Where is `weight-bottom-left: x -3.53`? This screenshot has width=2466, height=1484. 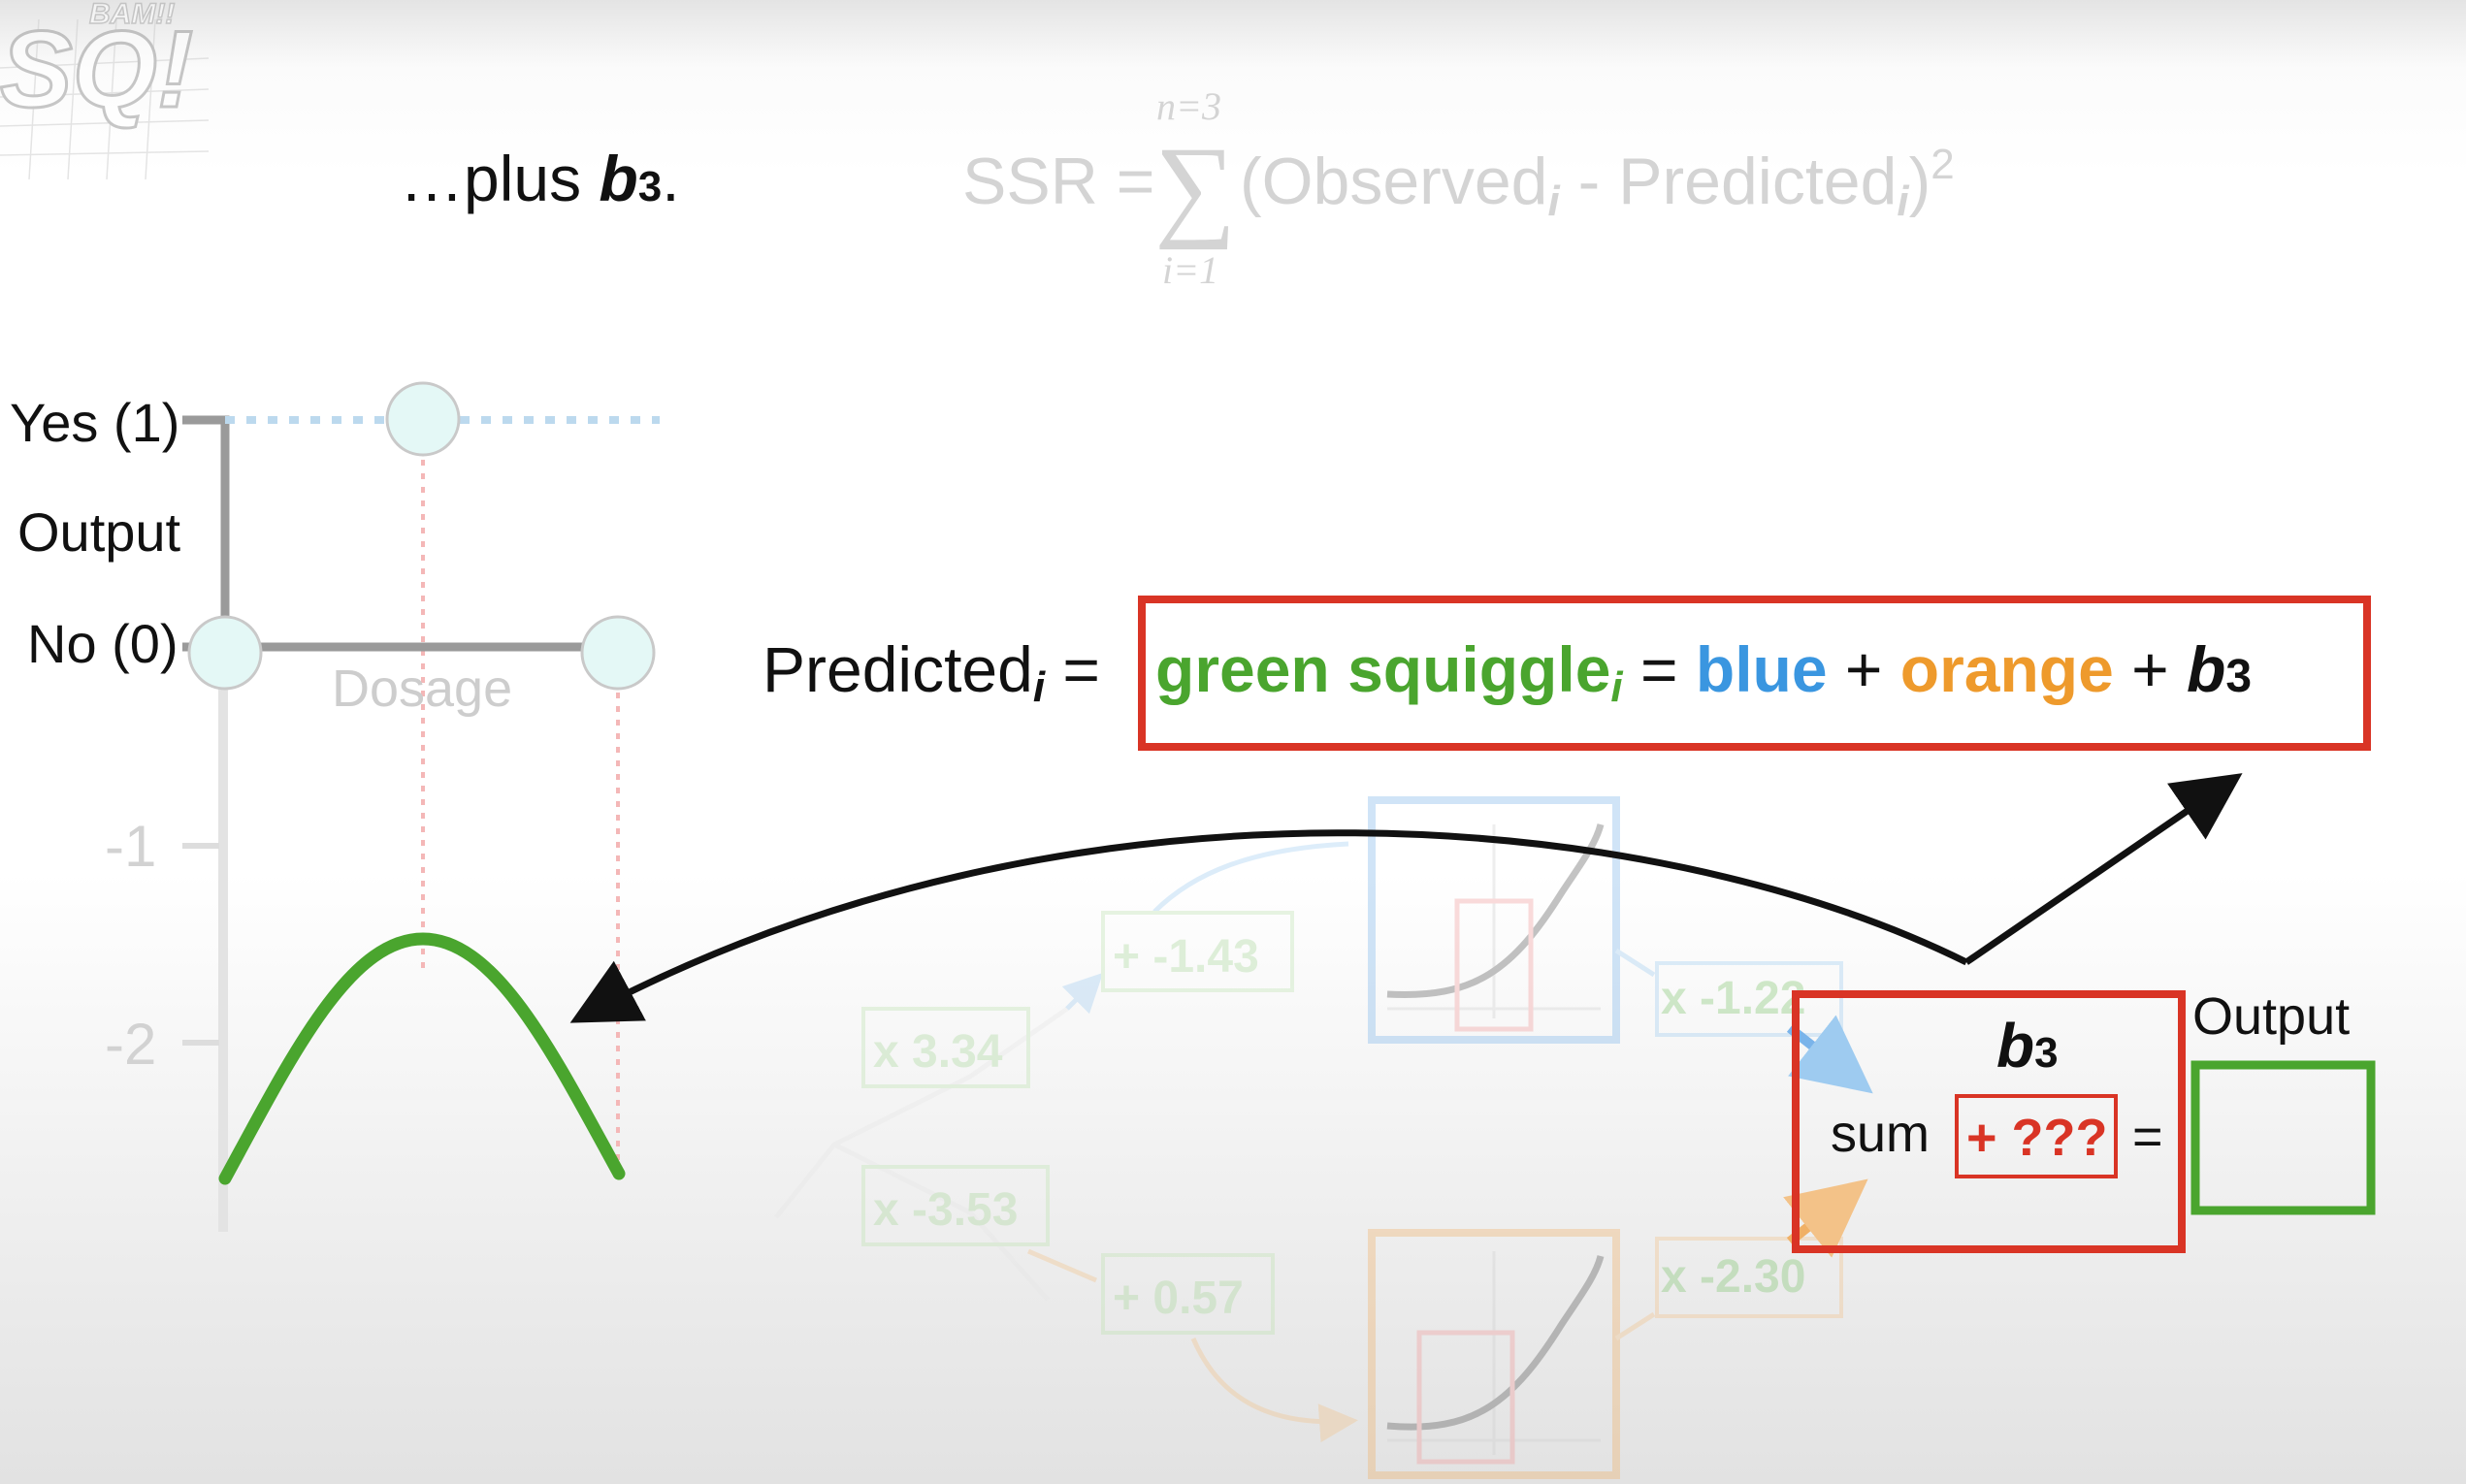 weight-bottom-left: x -3.53 is located at coordinates (945, 1210).